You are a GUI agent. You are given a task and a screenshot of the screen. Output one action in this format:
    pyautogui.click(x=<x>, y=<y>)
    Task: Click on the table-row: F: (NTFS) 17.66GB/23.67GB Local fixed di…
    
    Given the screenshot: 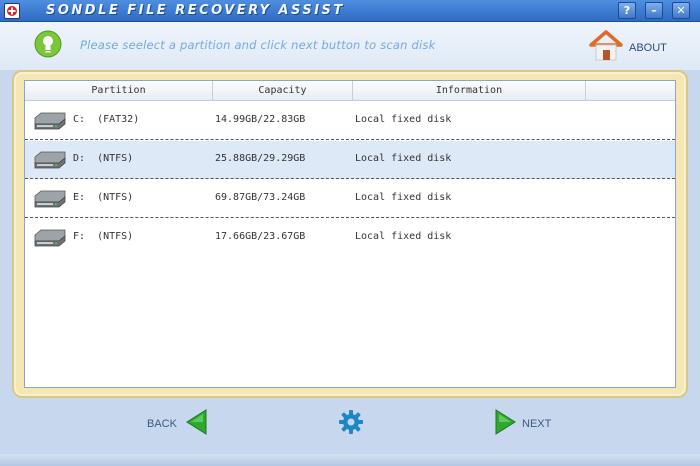 What is the action you would take?
    pyautogui.click(x=350, y=238)
    